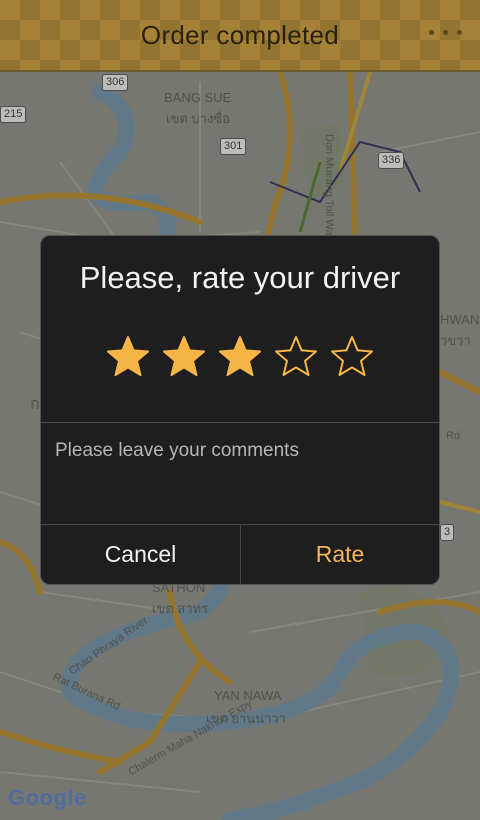 The width and height of the screenshot is (480, 820). I want to click on route-shield: 306, so click(115, 82).